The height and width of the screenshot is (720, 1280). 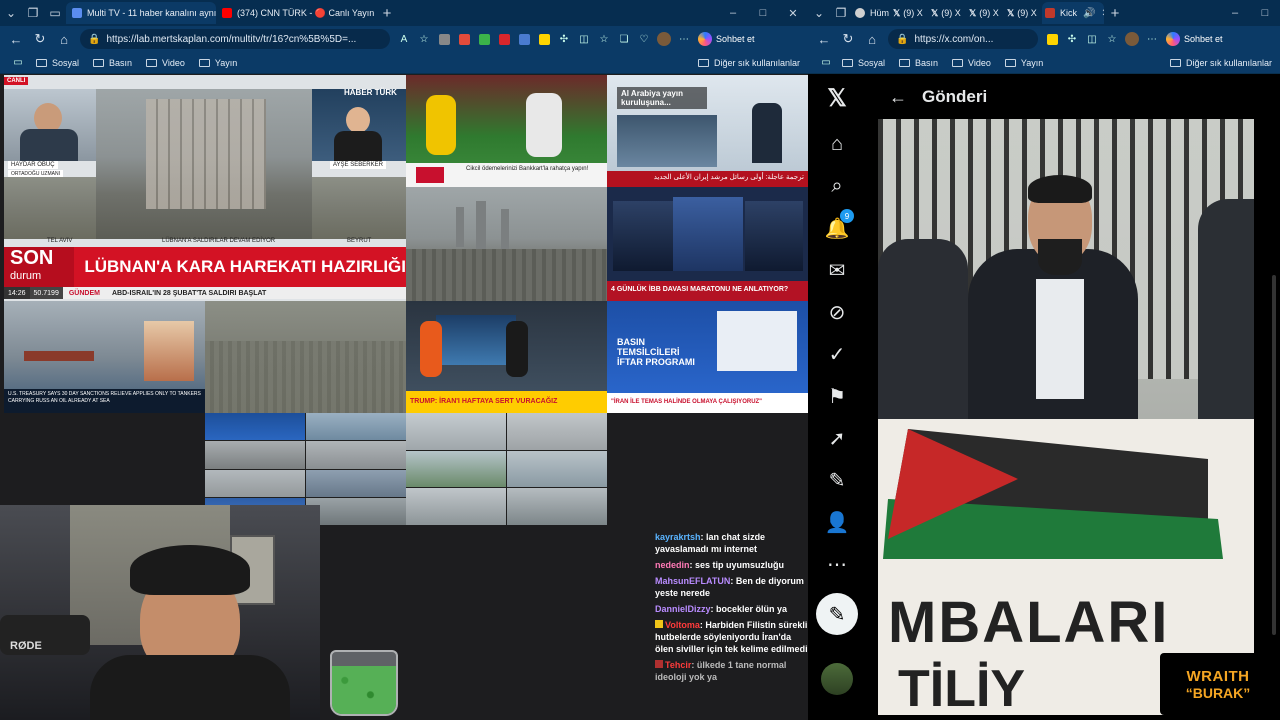 What do you see at coordinates (837, 564) in the screenshot?
I see `more-options-icon: ⋯` at bounding box center [837, 564].